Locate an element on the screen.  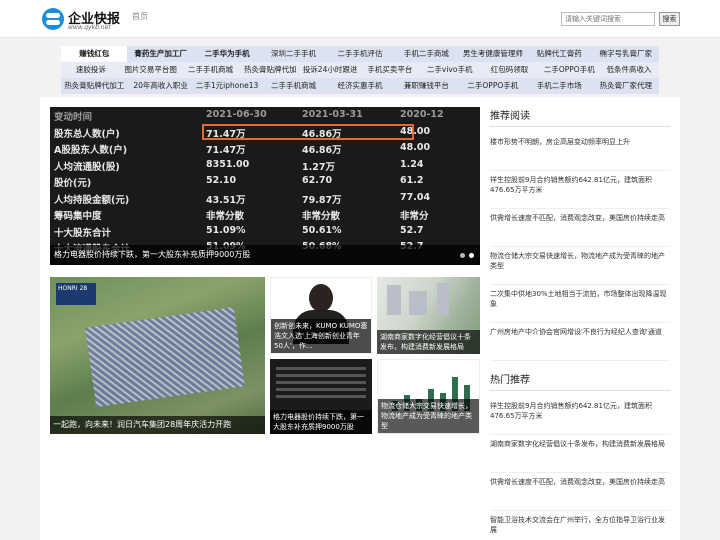
slider-table-row: 筹码集中度 非常分散 非常分散 非常分 is located at coordinates (265, 215).